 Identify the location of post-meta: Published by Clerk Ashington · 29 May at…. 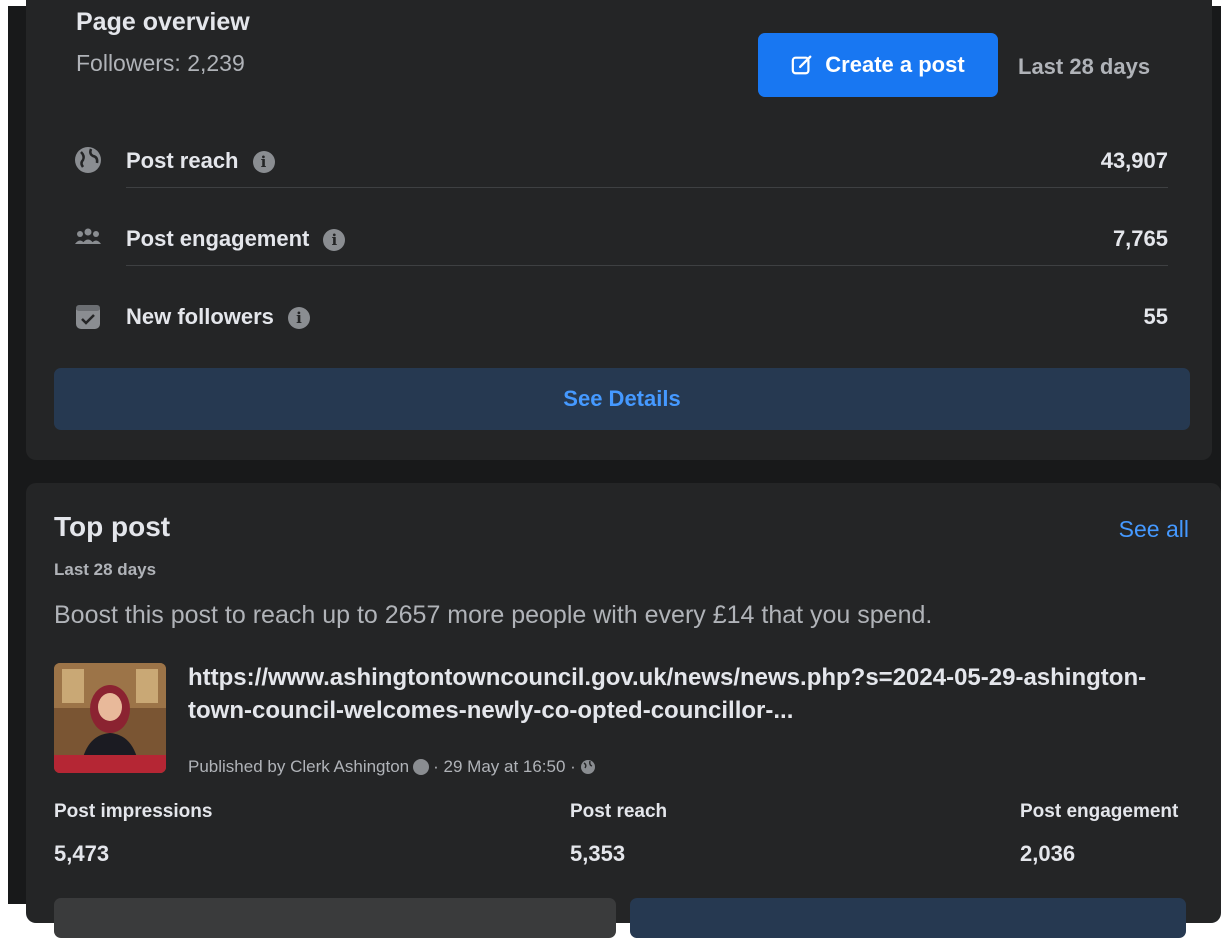
(392, 767).